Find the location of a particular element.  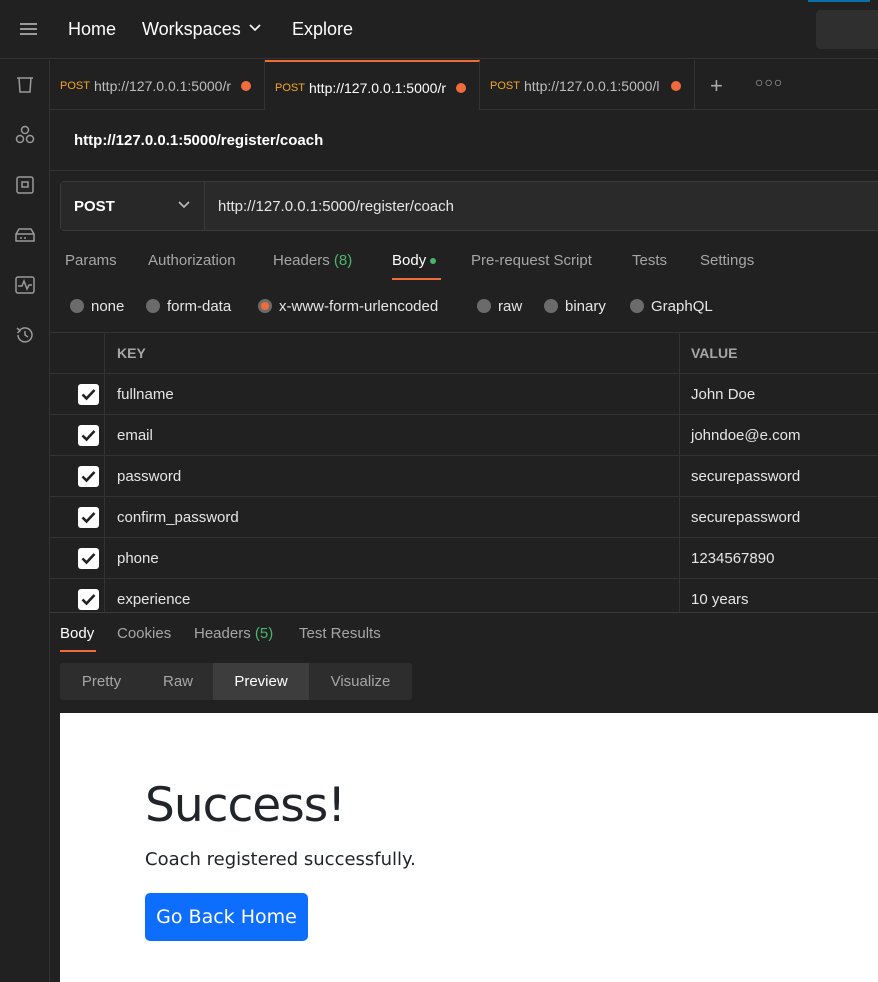

key-cell: fullname is located at coordinates (393, 394).